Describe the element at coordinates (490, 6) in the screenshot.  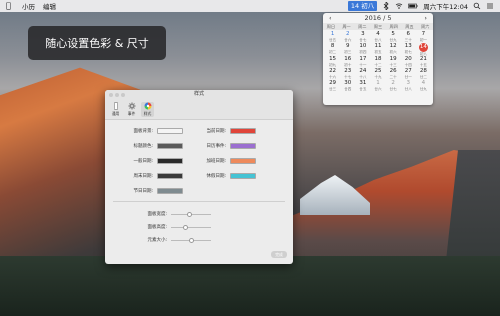
I see `list-icon` at that location.